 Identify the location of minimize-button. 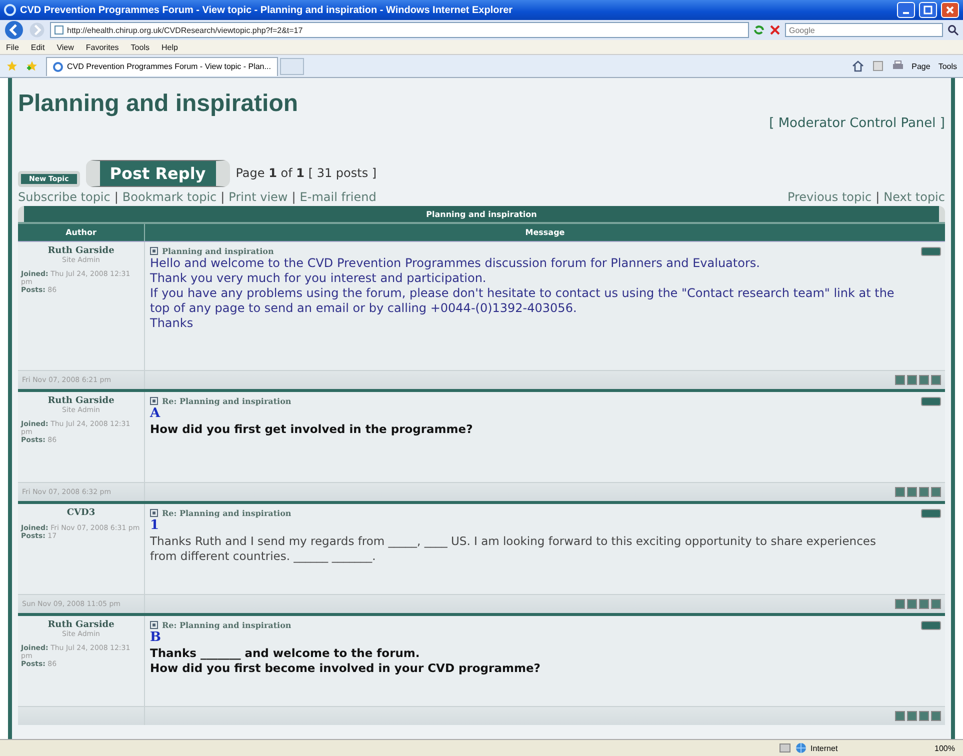
(906, 10).